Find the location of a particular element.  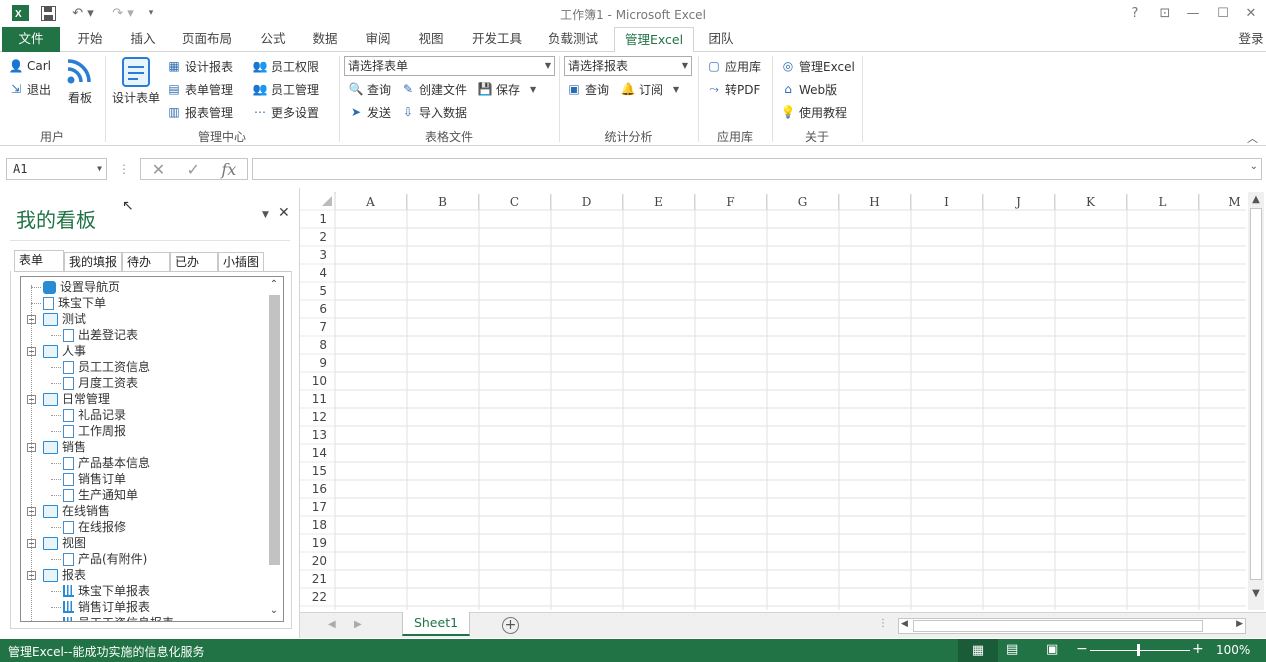

column-header: D is located at coordinates (587, 202).